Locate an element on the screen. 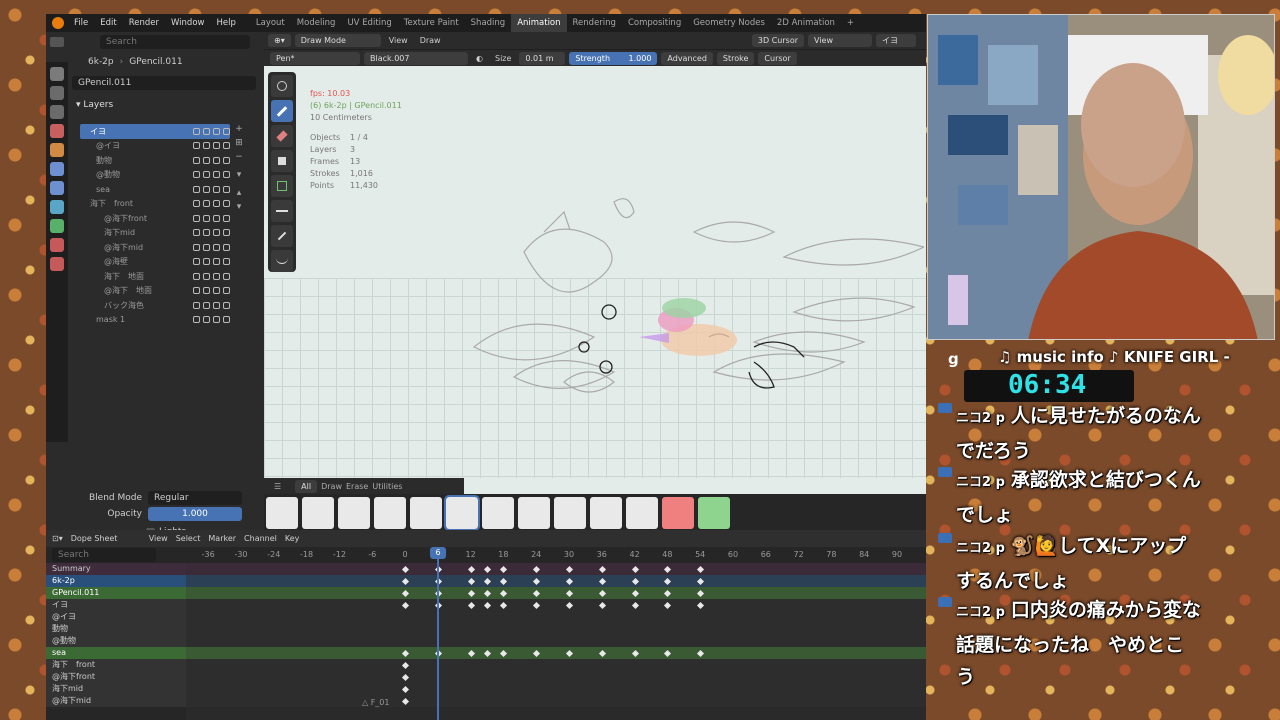 The width and height of the screenshot is (1280, 720). current-frame-indicator: 6 is located at coordinates (438, 553).